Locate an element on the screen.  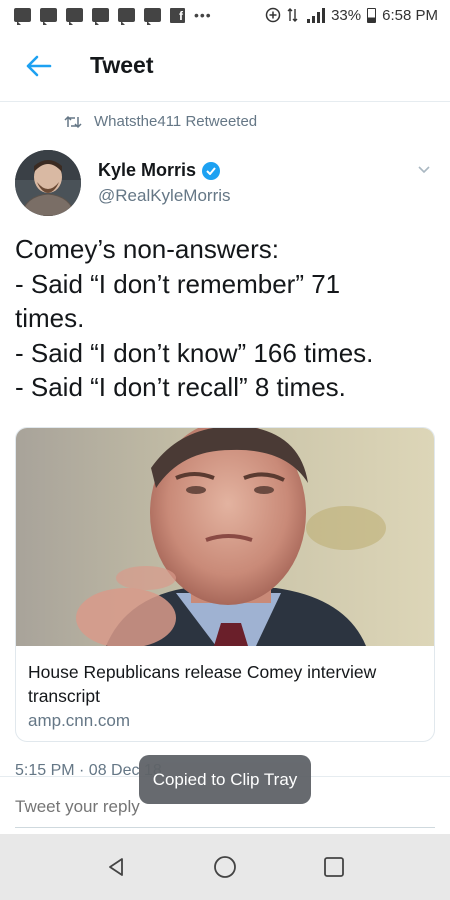
tweet-author: Kyle Morris @RealKyleMorris is located at coordinates (225, 183).